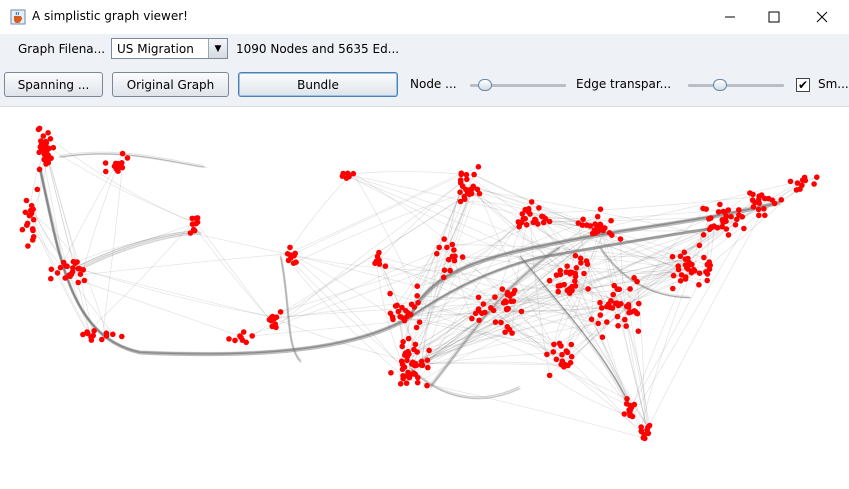 This screenshot has height=489, width=849. I want to click on close-icon, so click(822, 17).